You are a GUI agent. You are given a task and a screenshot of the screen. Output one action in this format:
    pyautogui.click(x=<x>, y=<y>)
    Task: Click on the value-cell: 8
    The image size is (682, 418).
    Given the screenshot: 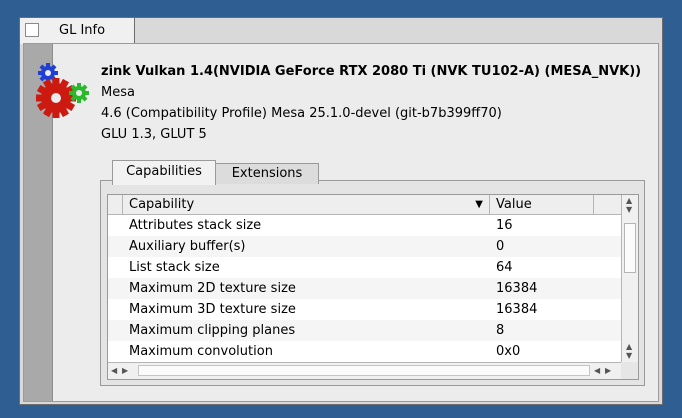 What is the action you would take?
    pyautogui.click(x=500, y=330)
    